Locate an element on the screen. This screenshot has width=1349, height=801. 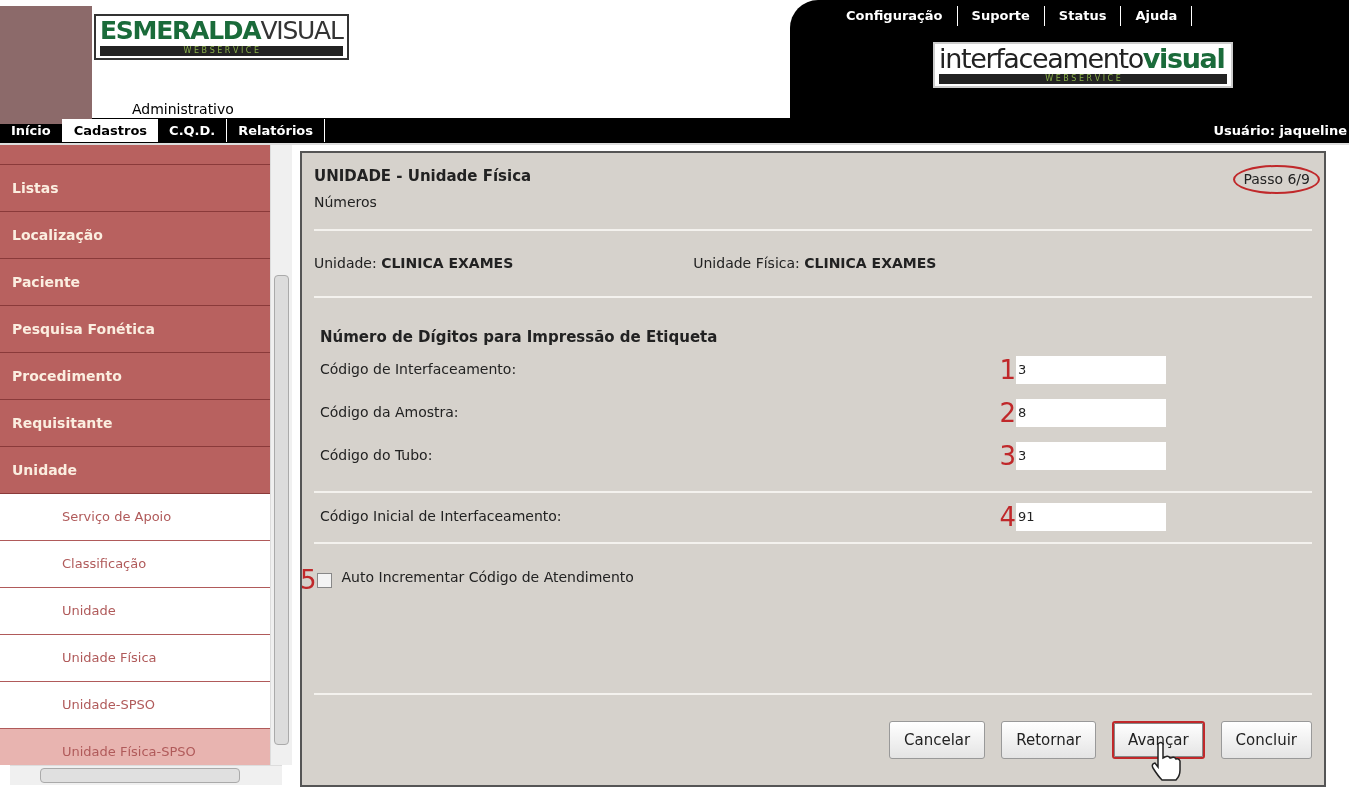
logo: interfaceamentovisual W E B S E R V I C E is located at coordinates (1083, 65).